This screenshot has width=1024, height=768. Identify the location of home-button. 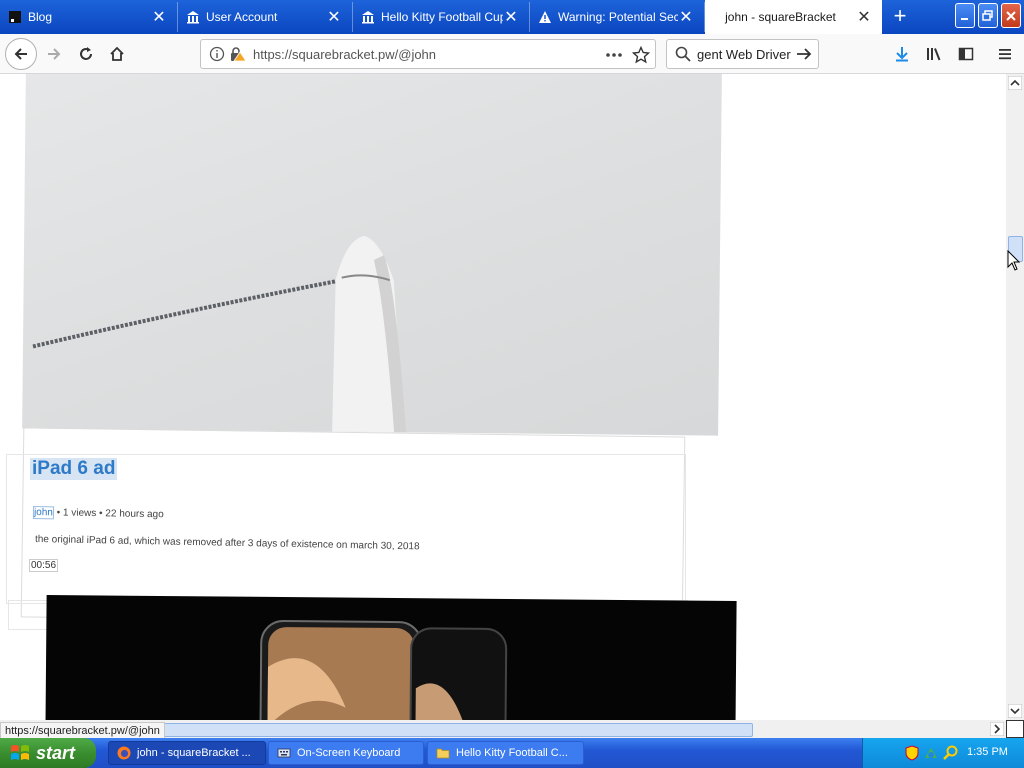
(117, 54).